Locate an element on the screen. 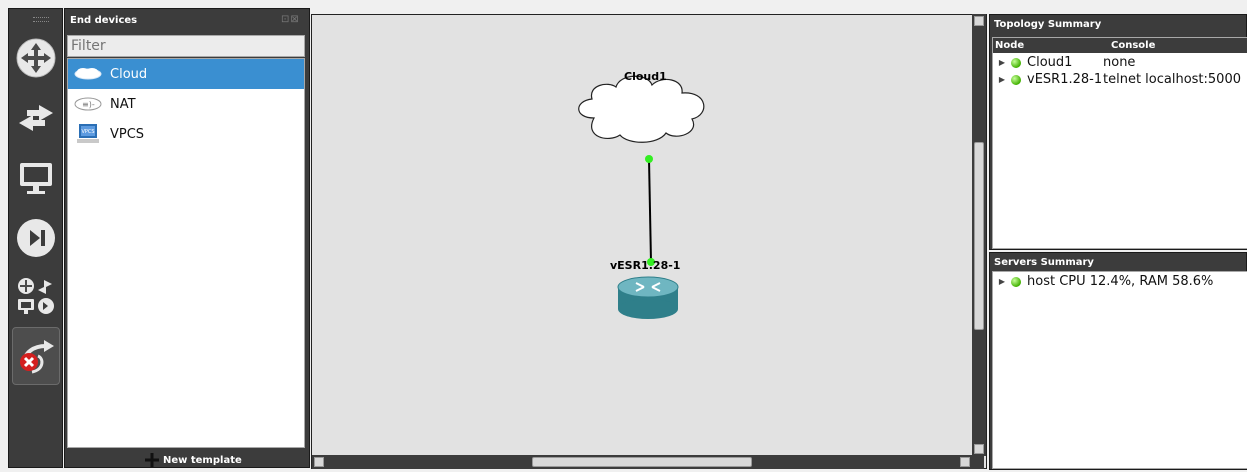 The height and width of the screenshot is (472, 1247). toolbar-grip is located at coordinates (41, 19).